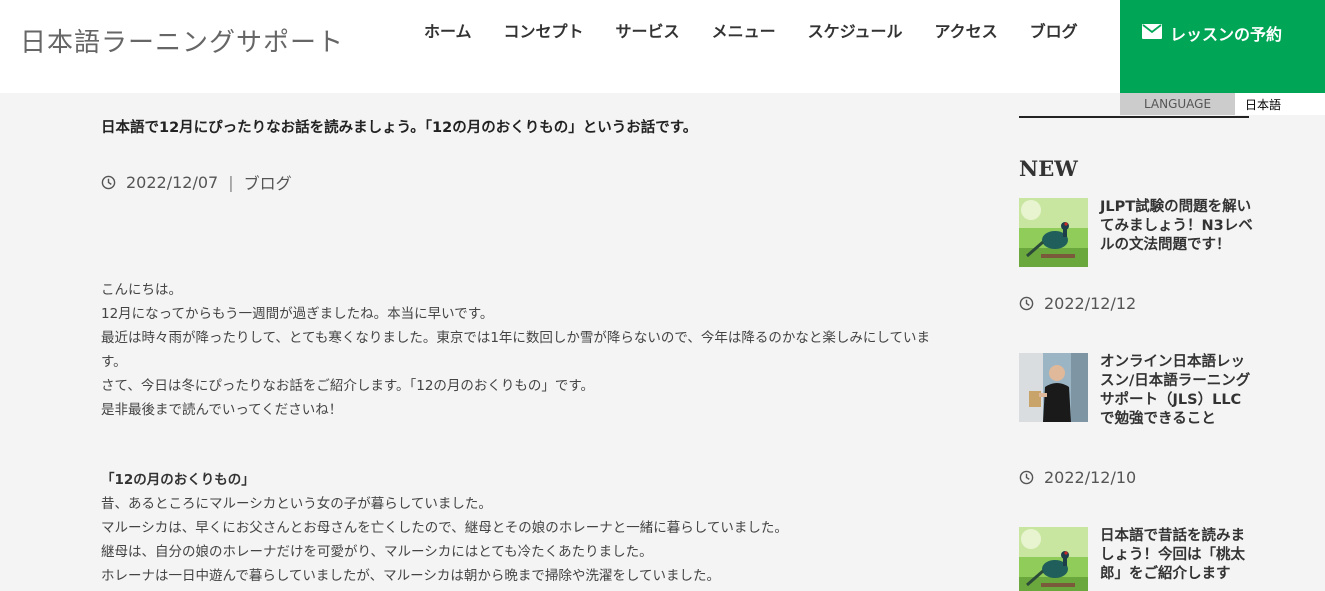 The image size is (1325, 591). I want to click on language-selector: LANGUAGE 日本語, so click(1222, 104).